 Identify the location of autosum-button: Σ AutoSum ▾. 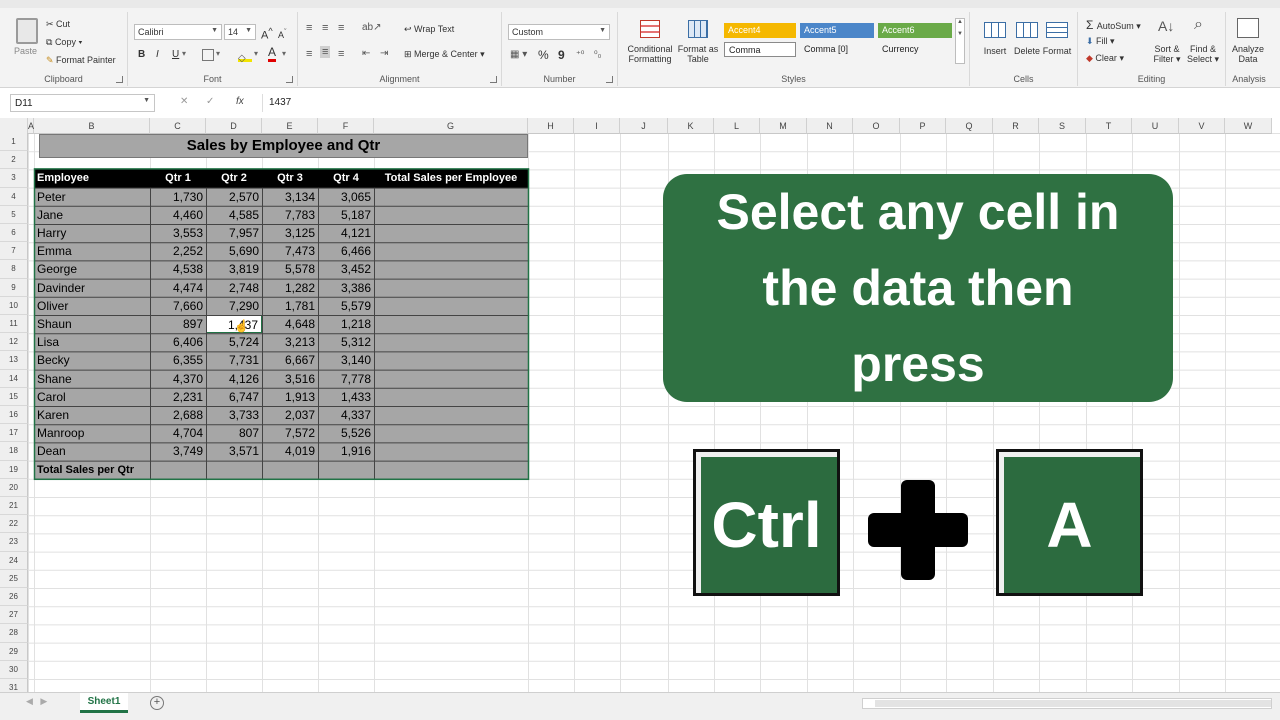
(1113, 25).